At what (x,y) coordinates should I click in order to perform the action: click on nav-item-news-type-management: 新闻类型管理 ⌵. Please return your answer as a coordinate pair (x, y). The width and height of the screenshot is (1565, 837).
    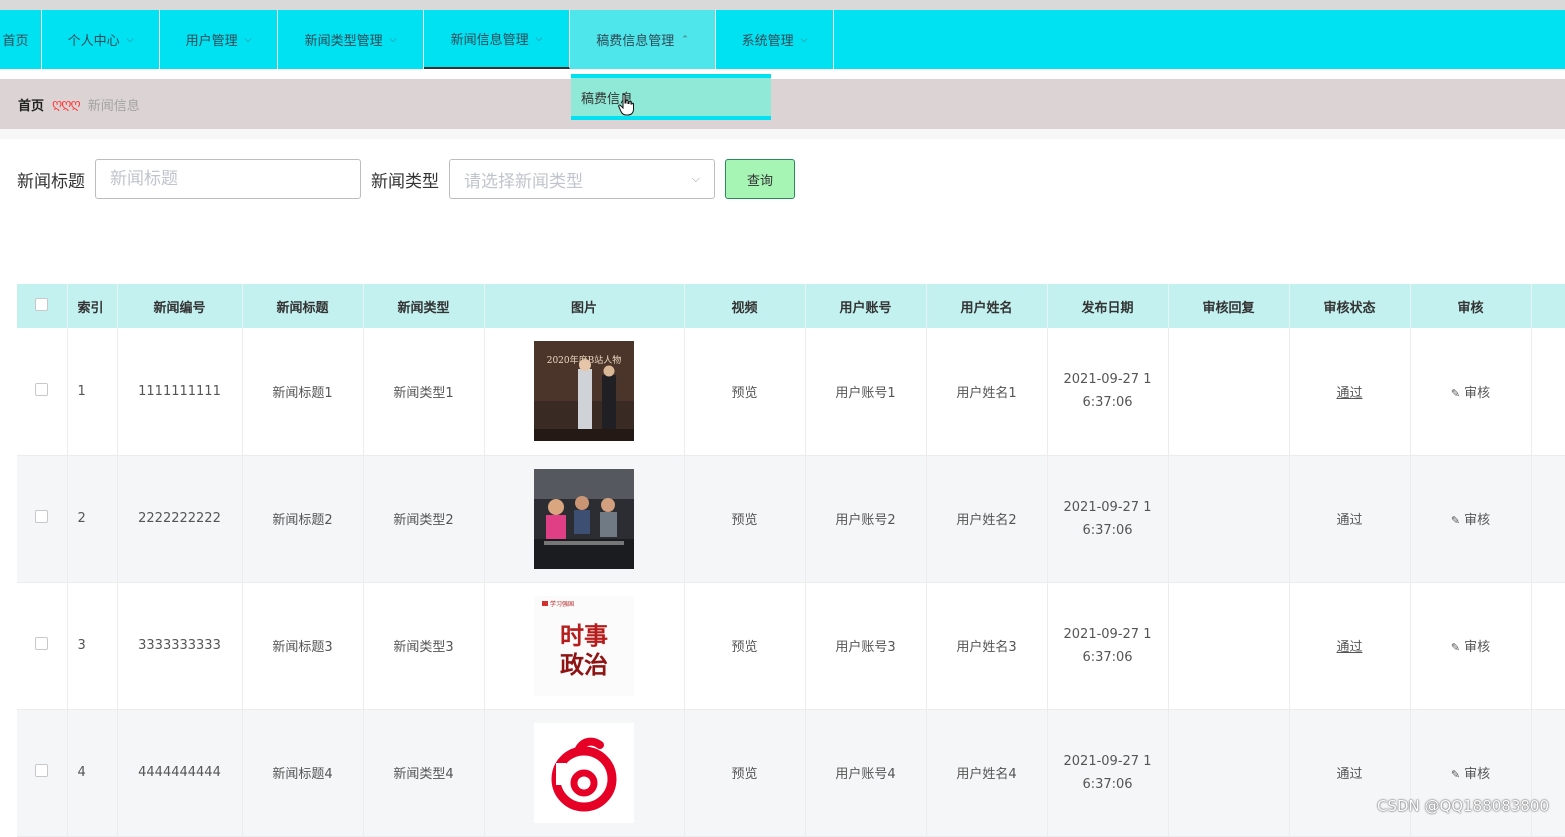
    Looking at the image, I should click on (351, 39).